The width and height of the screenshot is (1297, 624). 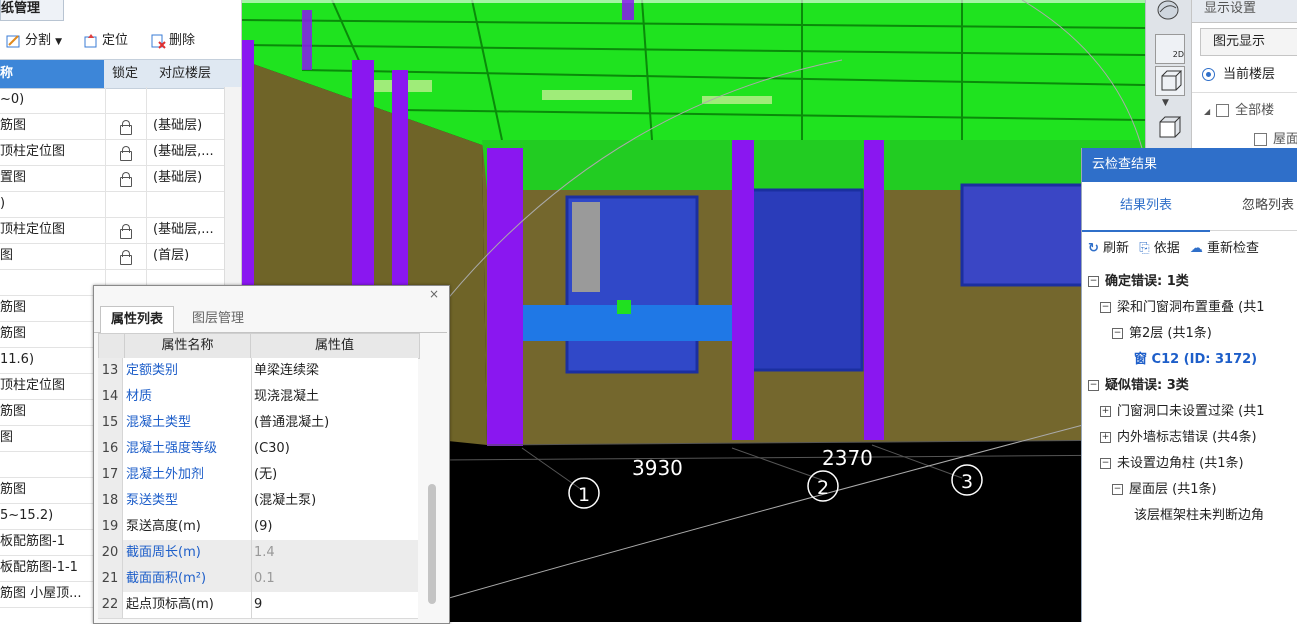 What do you see at coordinates (1187, 437) in the screenshot?
I see `tree-node-label: 内外墙标志错误 (共4条)` at bounding box center [1187, 437].